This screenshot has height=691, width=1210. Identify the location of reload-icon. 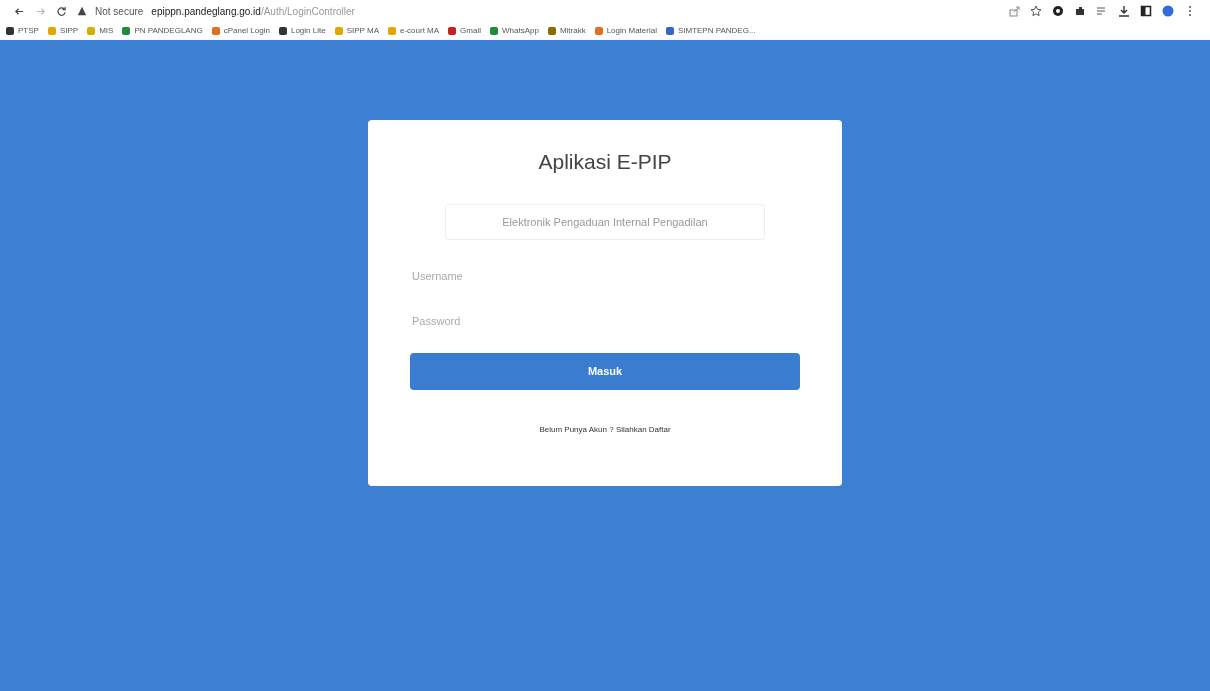
(61, 11).